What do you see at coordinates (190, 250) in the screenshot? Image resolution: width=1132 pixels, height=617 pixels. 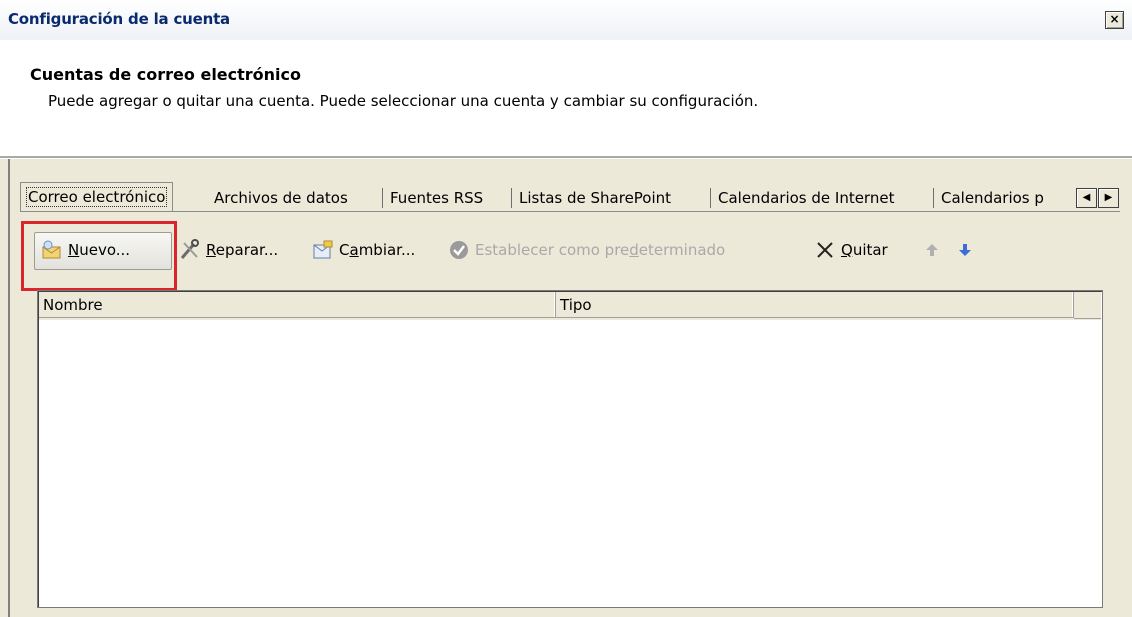 I see `repair-tools-icon` at bounding box center [190, 250].